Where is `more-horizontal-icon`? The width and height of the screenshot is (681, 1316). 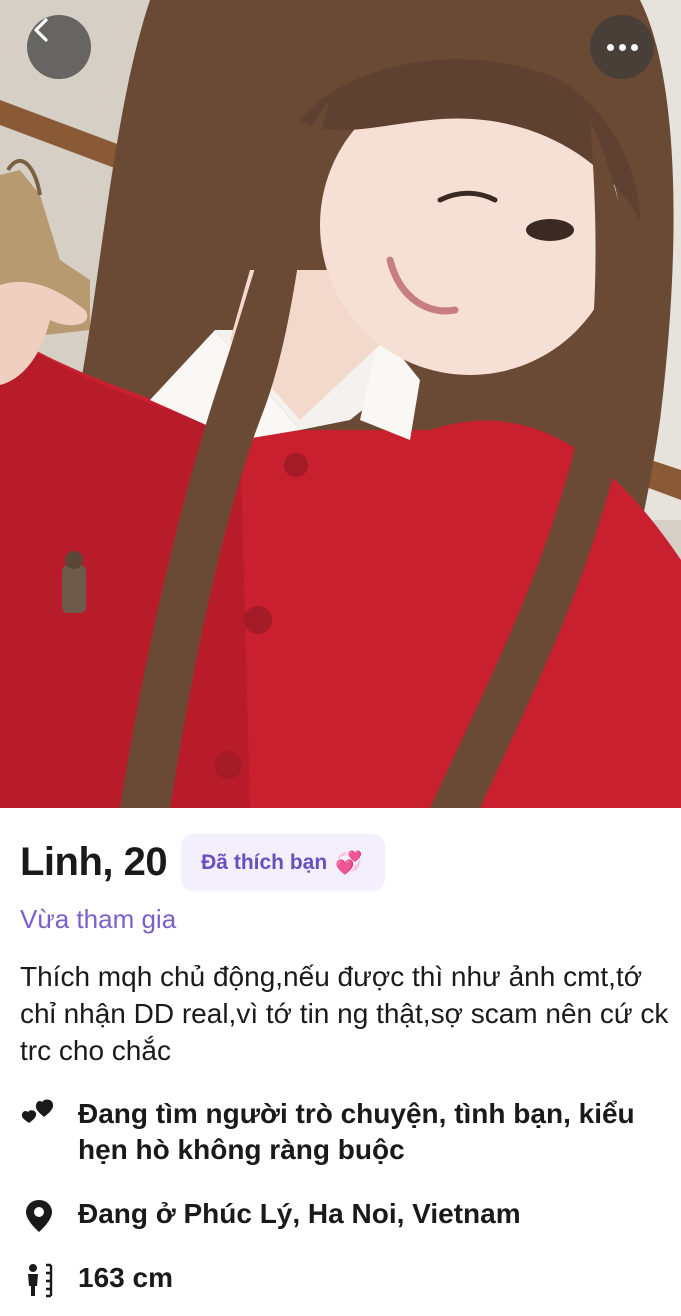
more-horizontal-icon is located at coordinates (622, 47).